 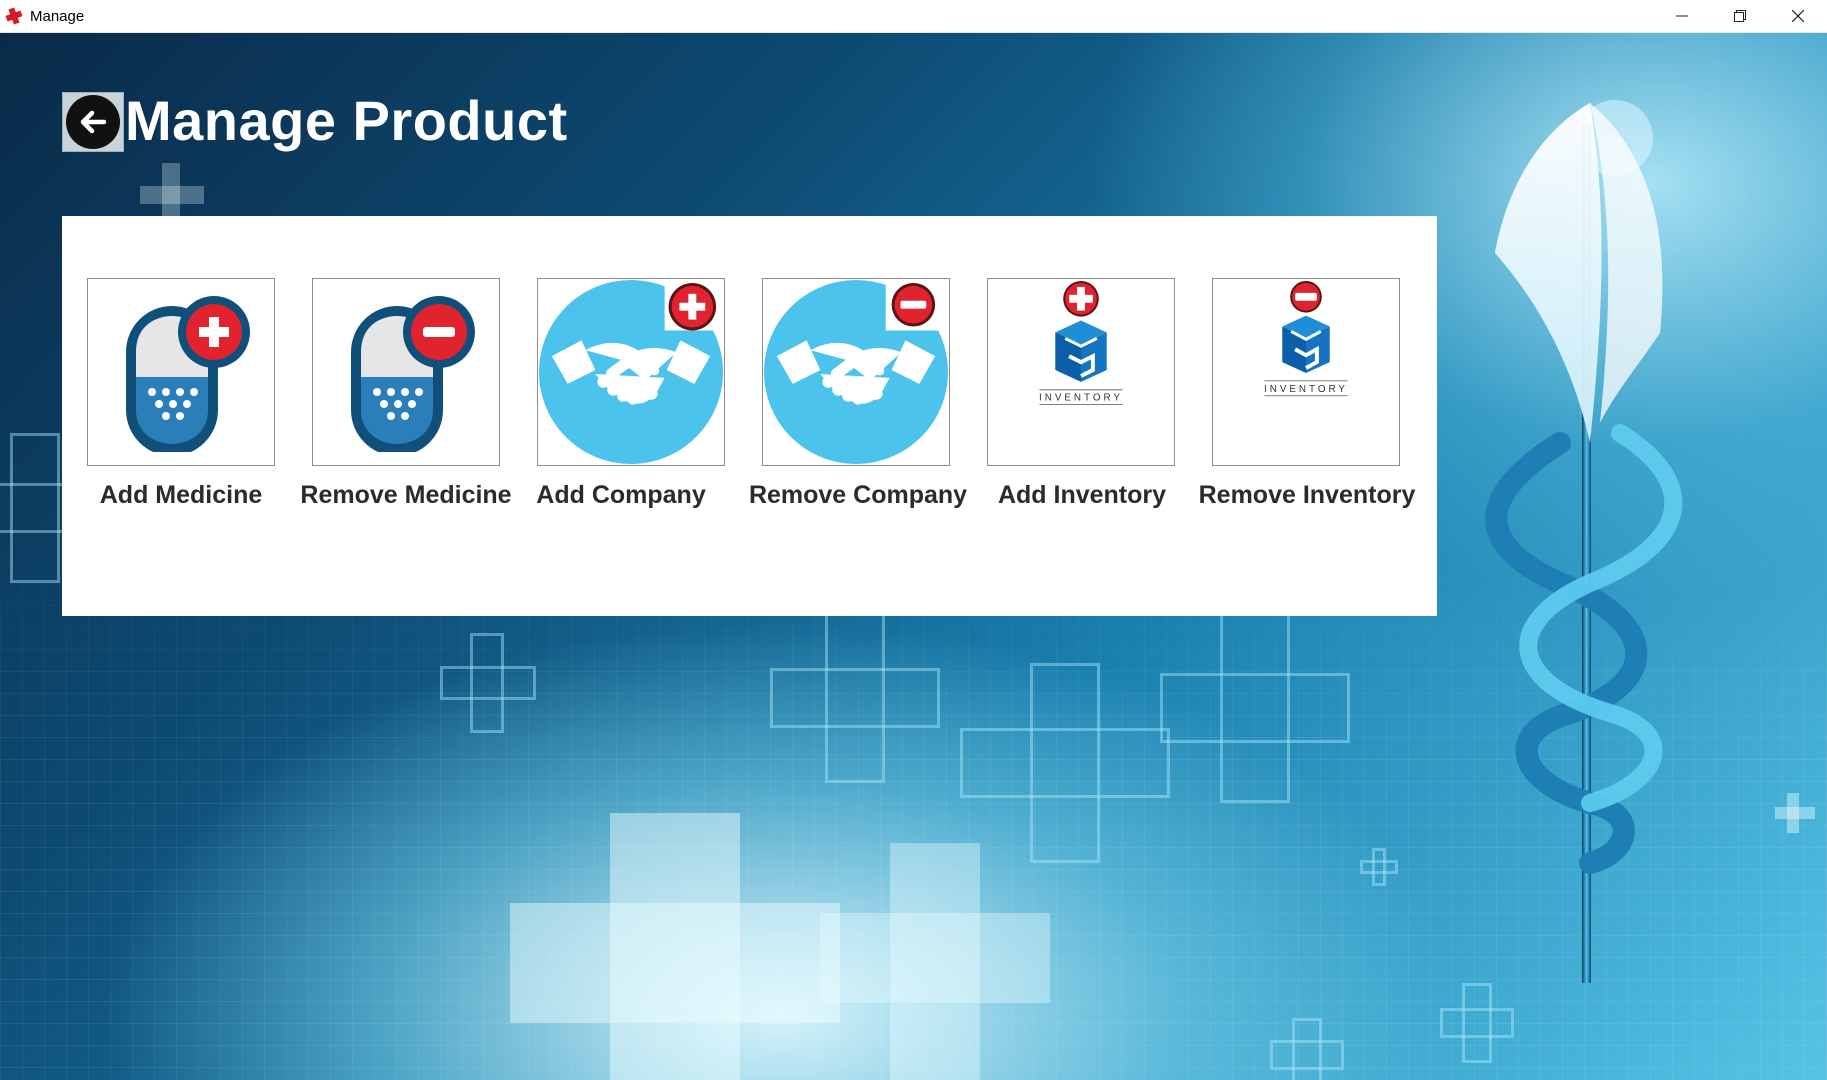 I want to click on add-medicine-button, so click(x=181, y=372).